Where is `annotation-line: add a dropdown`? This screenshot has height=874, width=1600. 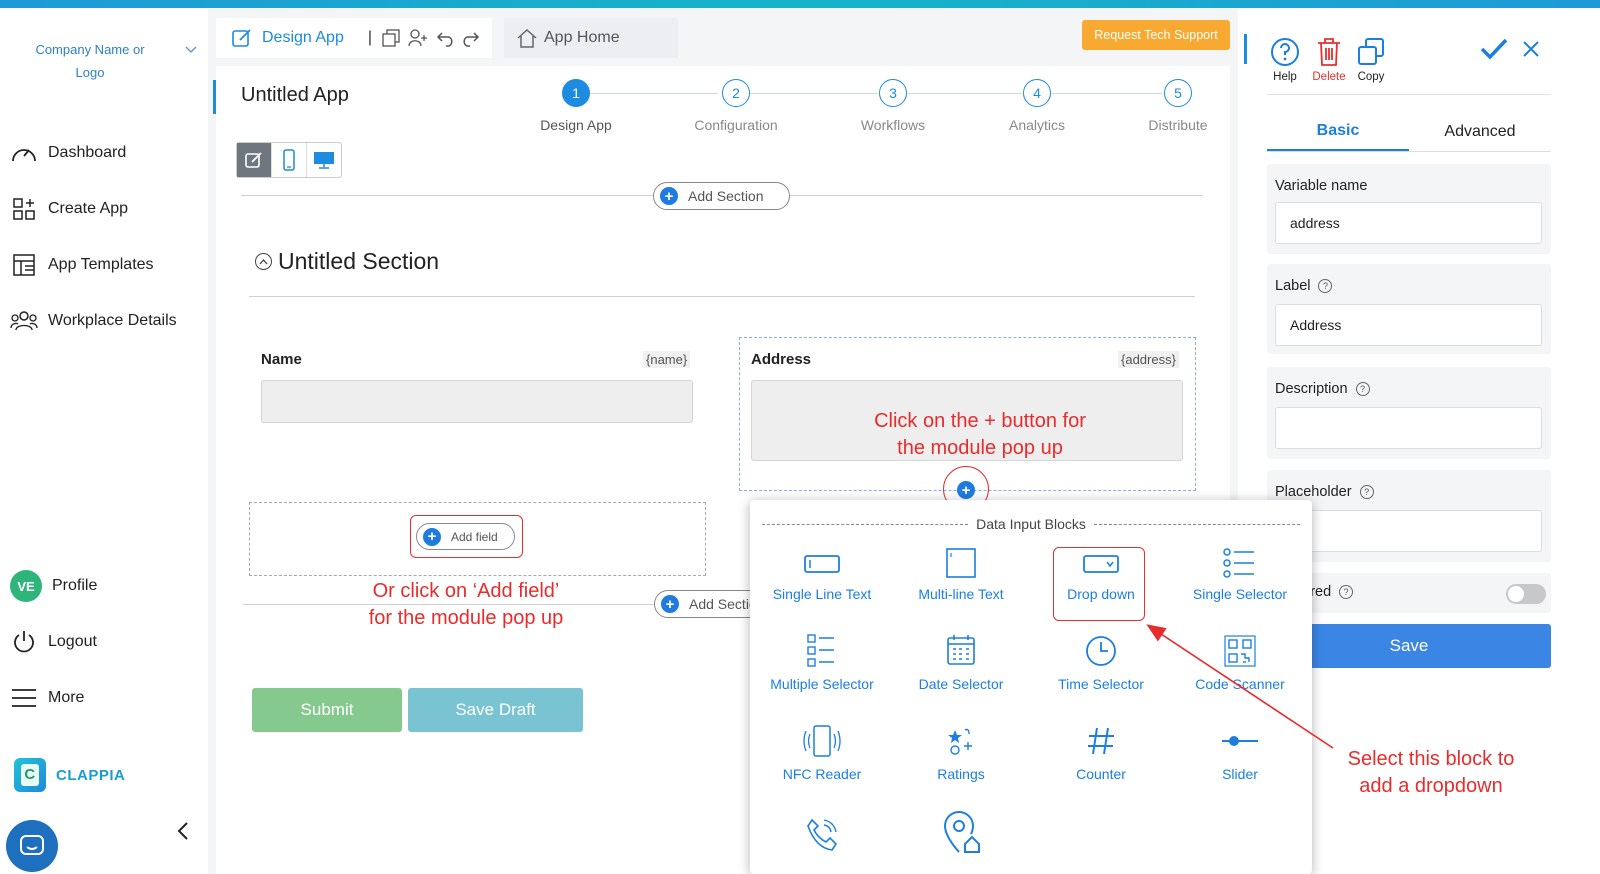
annotation-line: add a dropdown is located at coordinates (1431, 786).